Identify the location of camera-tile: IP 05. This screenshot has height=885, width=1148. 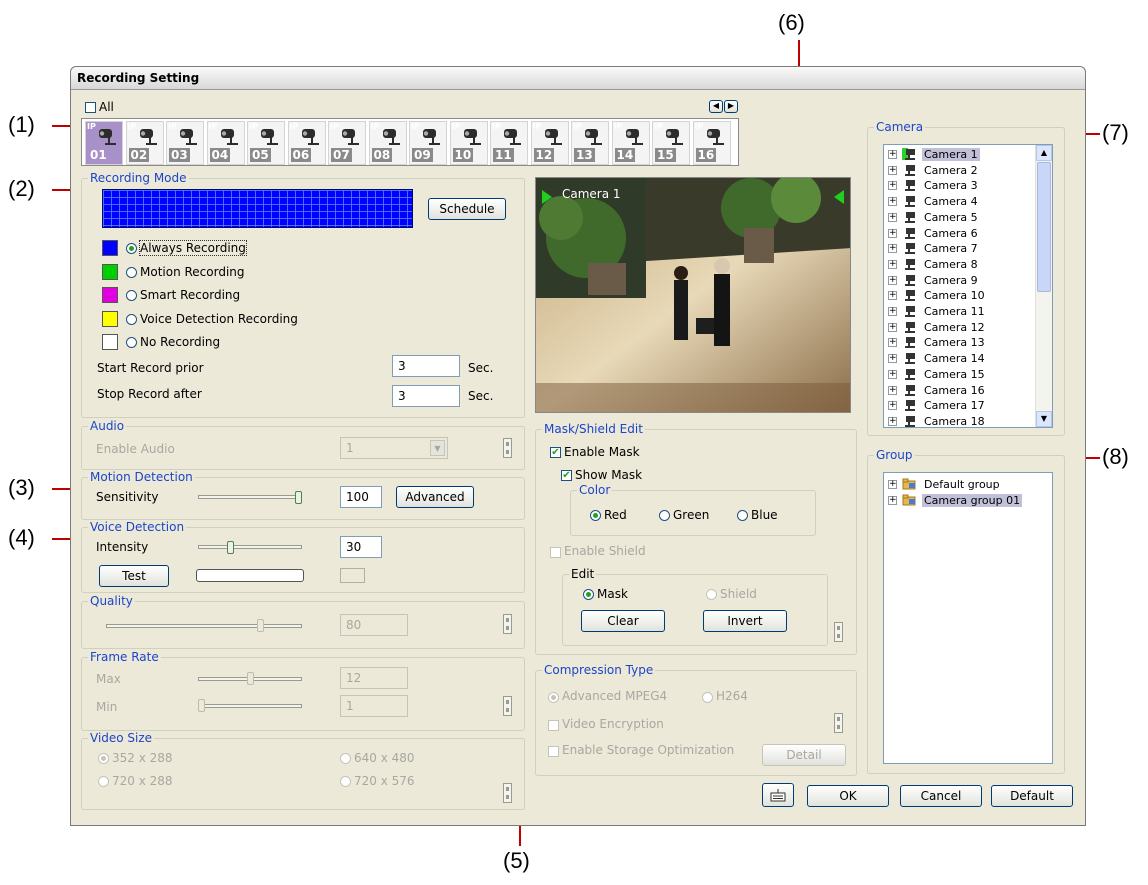
(266, 143).